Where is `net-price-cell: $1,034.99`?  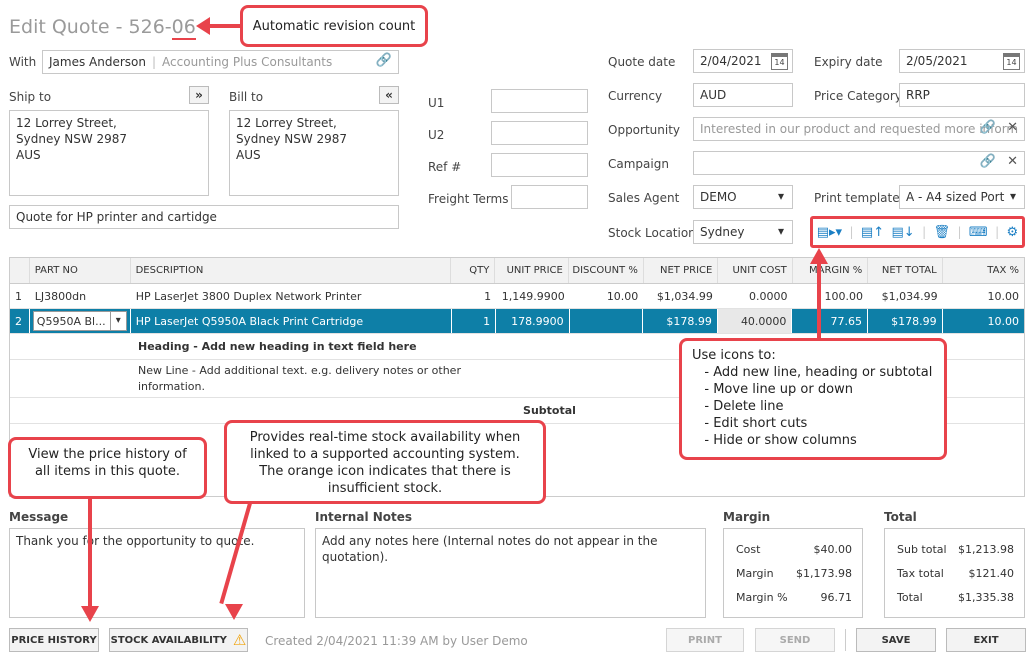
net-price-cell: $1,034.99 is located at coordinates (680, 296).